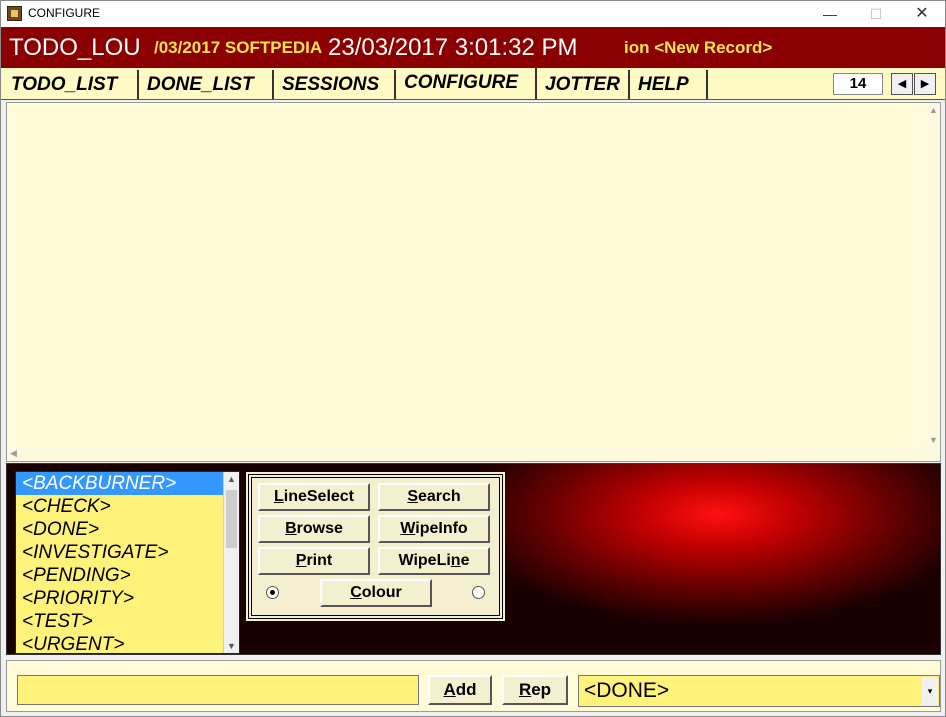  Describe the element at coordinates (583, 84) in the screenshot. I see `tab-jotter: JOTTER` at that location.